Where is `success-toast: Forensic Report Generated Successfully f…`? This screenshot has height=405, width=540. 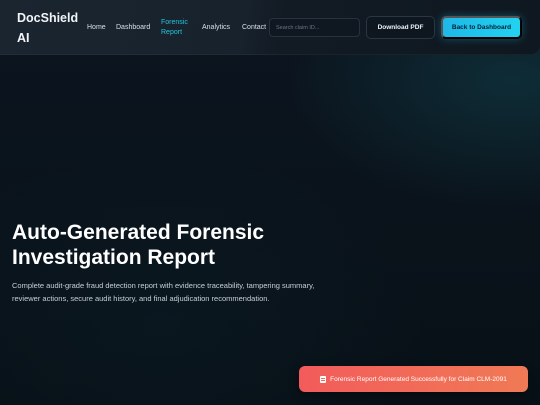 success-toast: Forensic Report Generated Successfully f… is located at coordinates (413, 379).